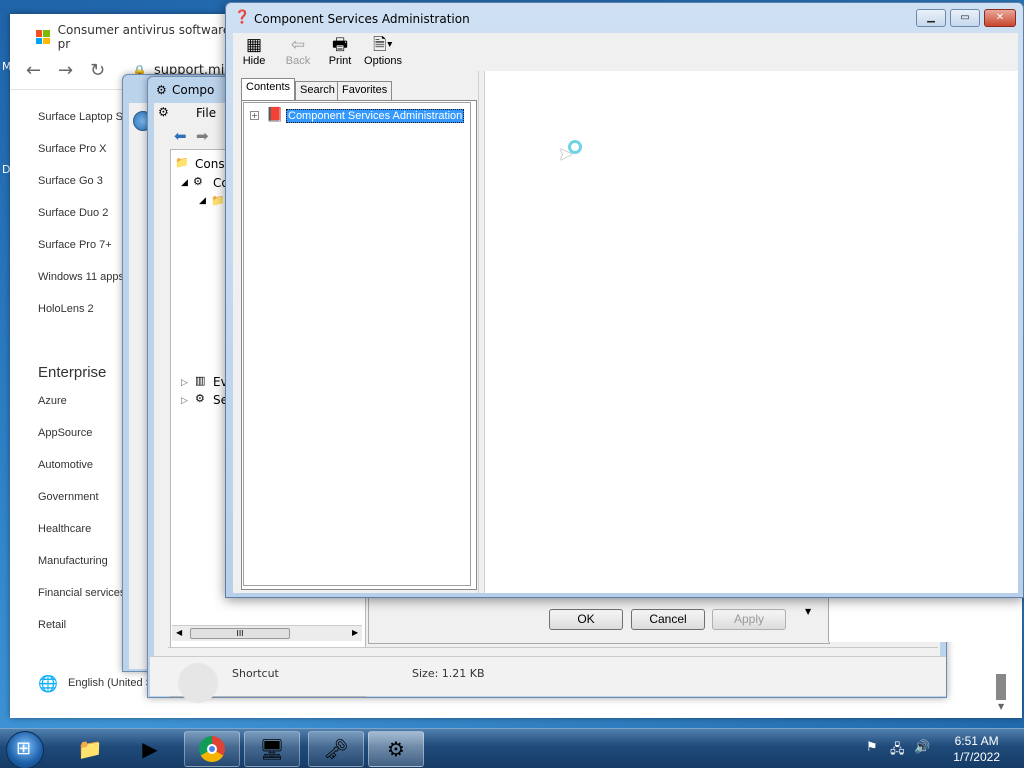 This screenshot has height=768, width=1024. I want to click on taskbar-keys-app: 🗝, so click(336, 749).